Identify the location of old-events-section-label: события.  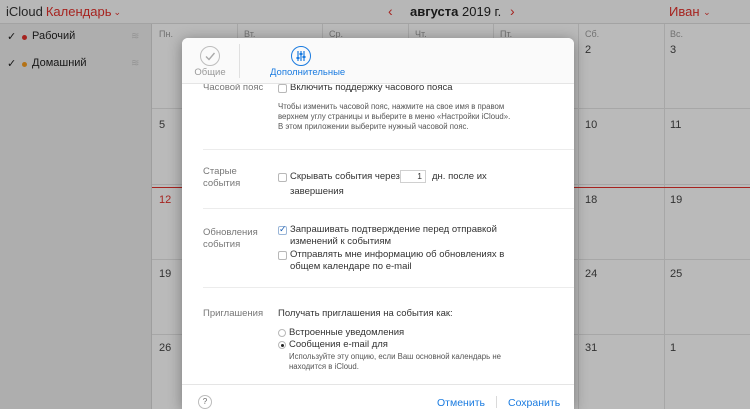
(222, 183).